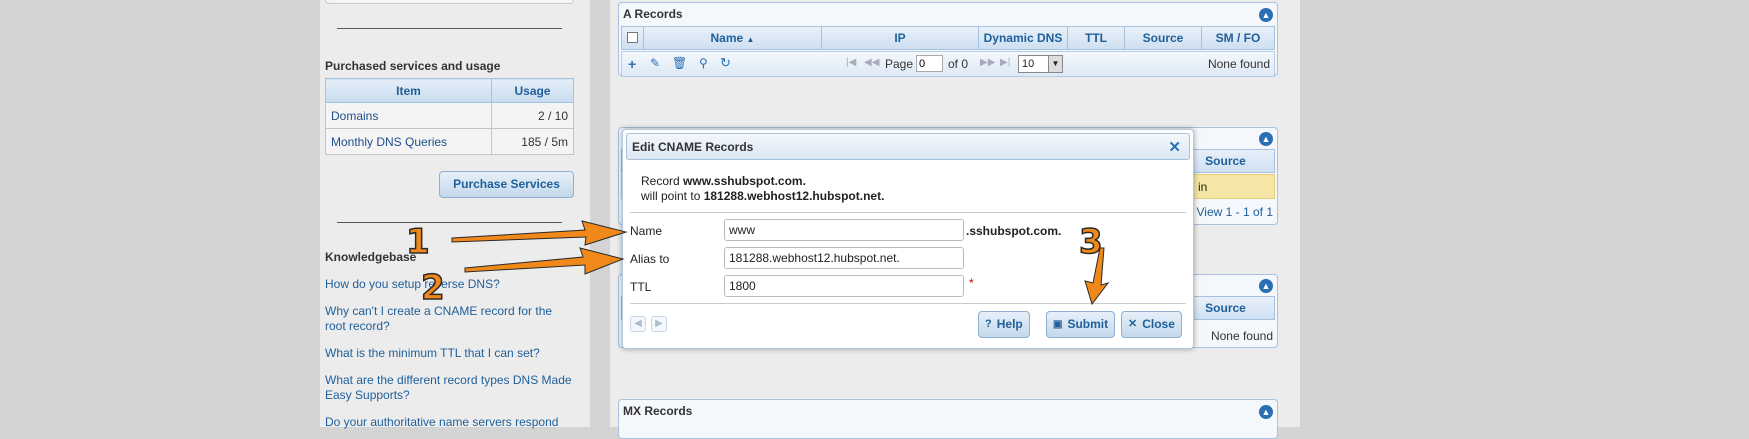 This screenshot has height=439, width=1749. What do you see at coordinates (780, 263) in the screenshot?
I see `annotation-arrows` at bounding box center [780, 263].